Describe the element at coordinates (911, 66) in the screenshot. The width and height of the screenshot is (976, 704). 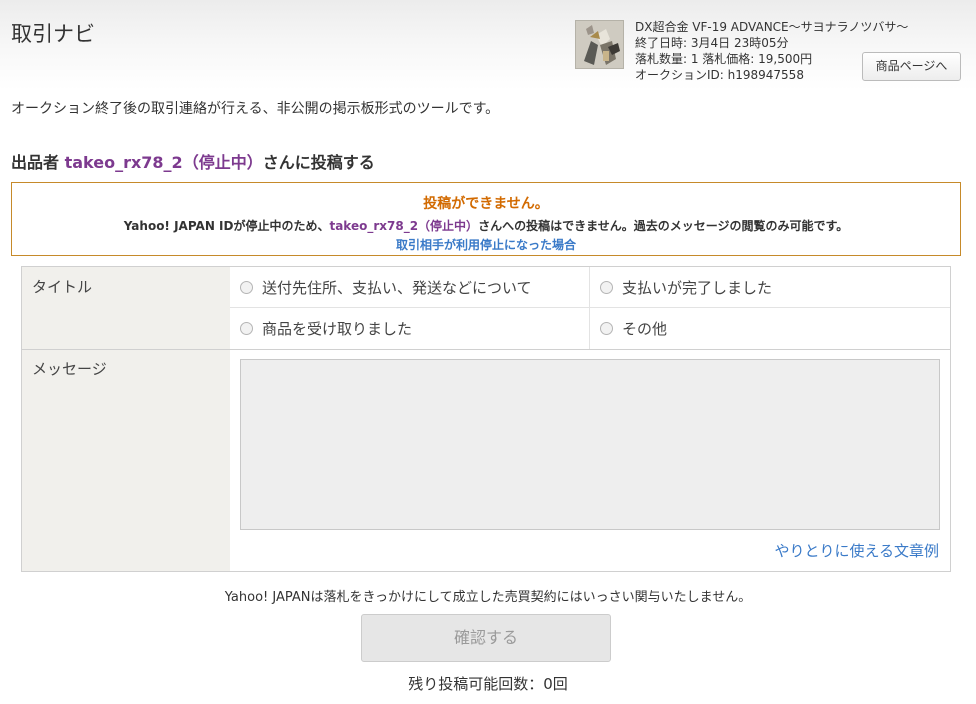
I see `product-page-button: 商品ページへ` at that location.